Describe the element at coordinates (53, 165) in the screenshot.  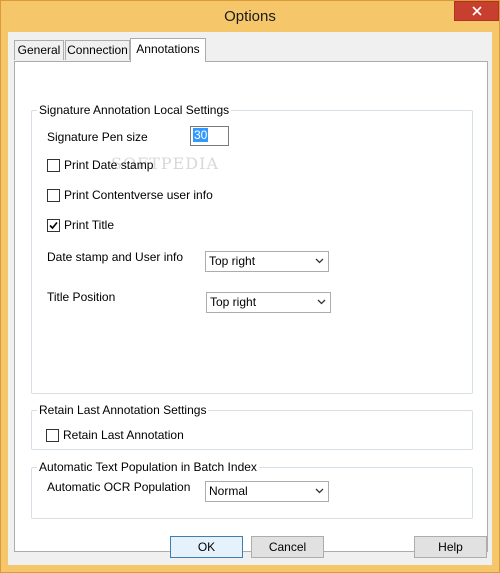
I see `print-date-stamp-checkbox` at that location.